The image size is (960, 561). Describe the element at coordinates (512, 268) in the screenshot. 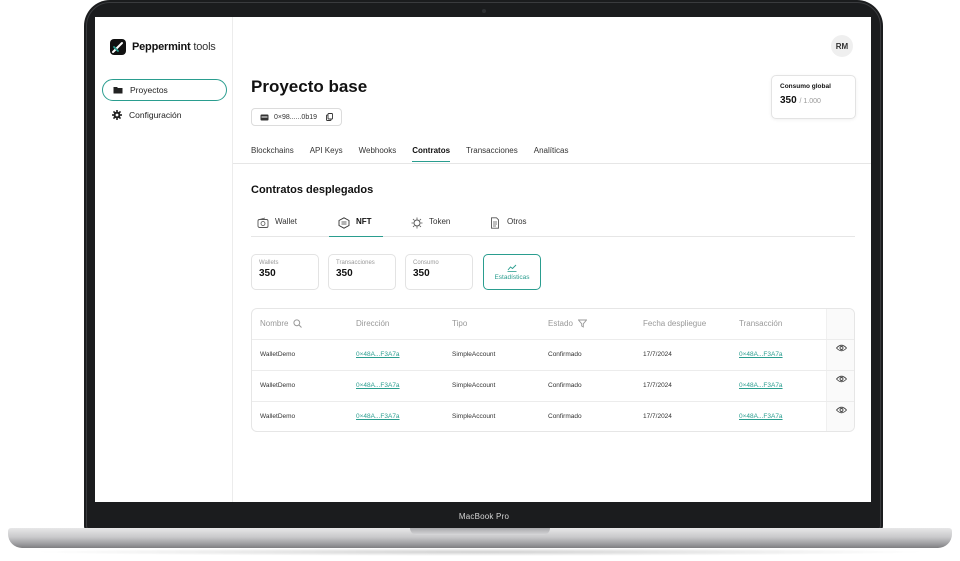

I see `chart-icon` at that location.